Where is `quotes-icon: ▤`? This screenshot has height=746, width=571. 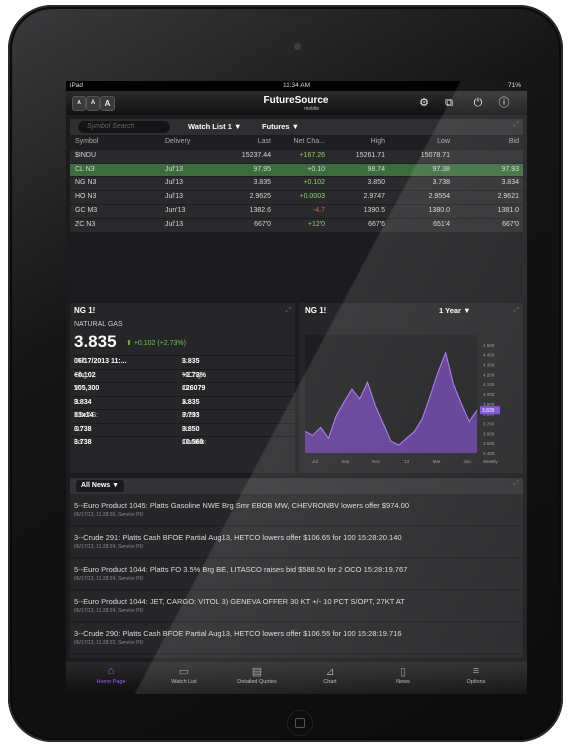
quotes-icon: ▤ is located at coordinates (257, 672).